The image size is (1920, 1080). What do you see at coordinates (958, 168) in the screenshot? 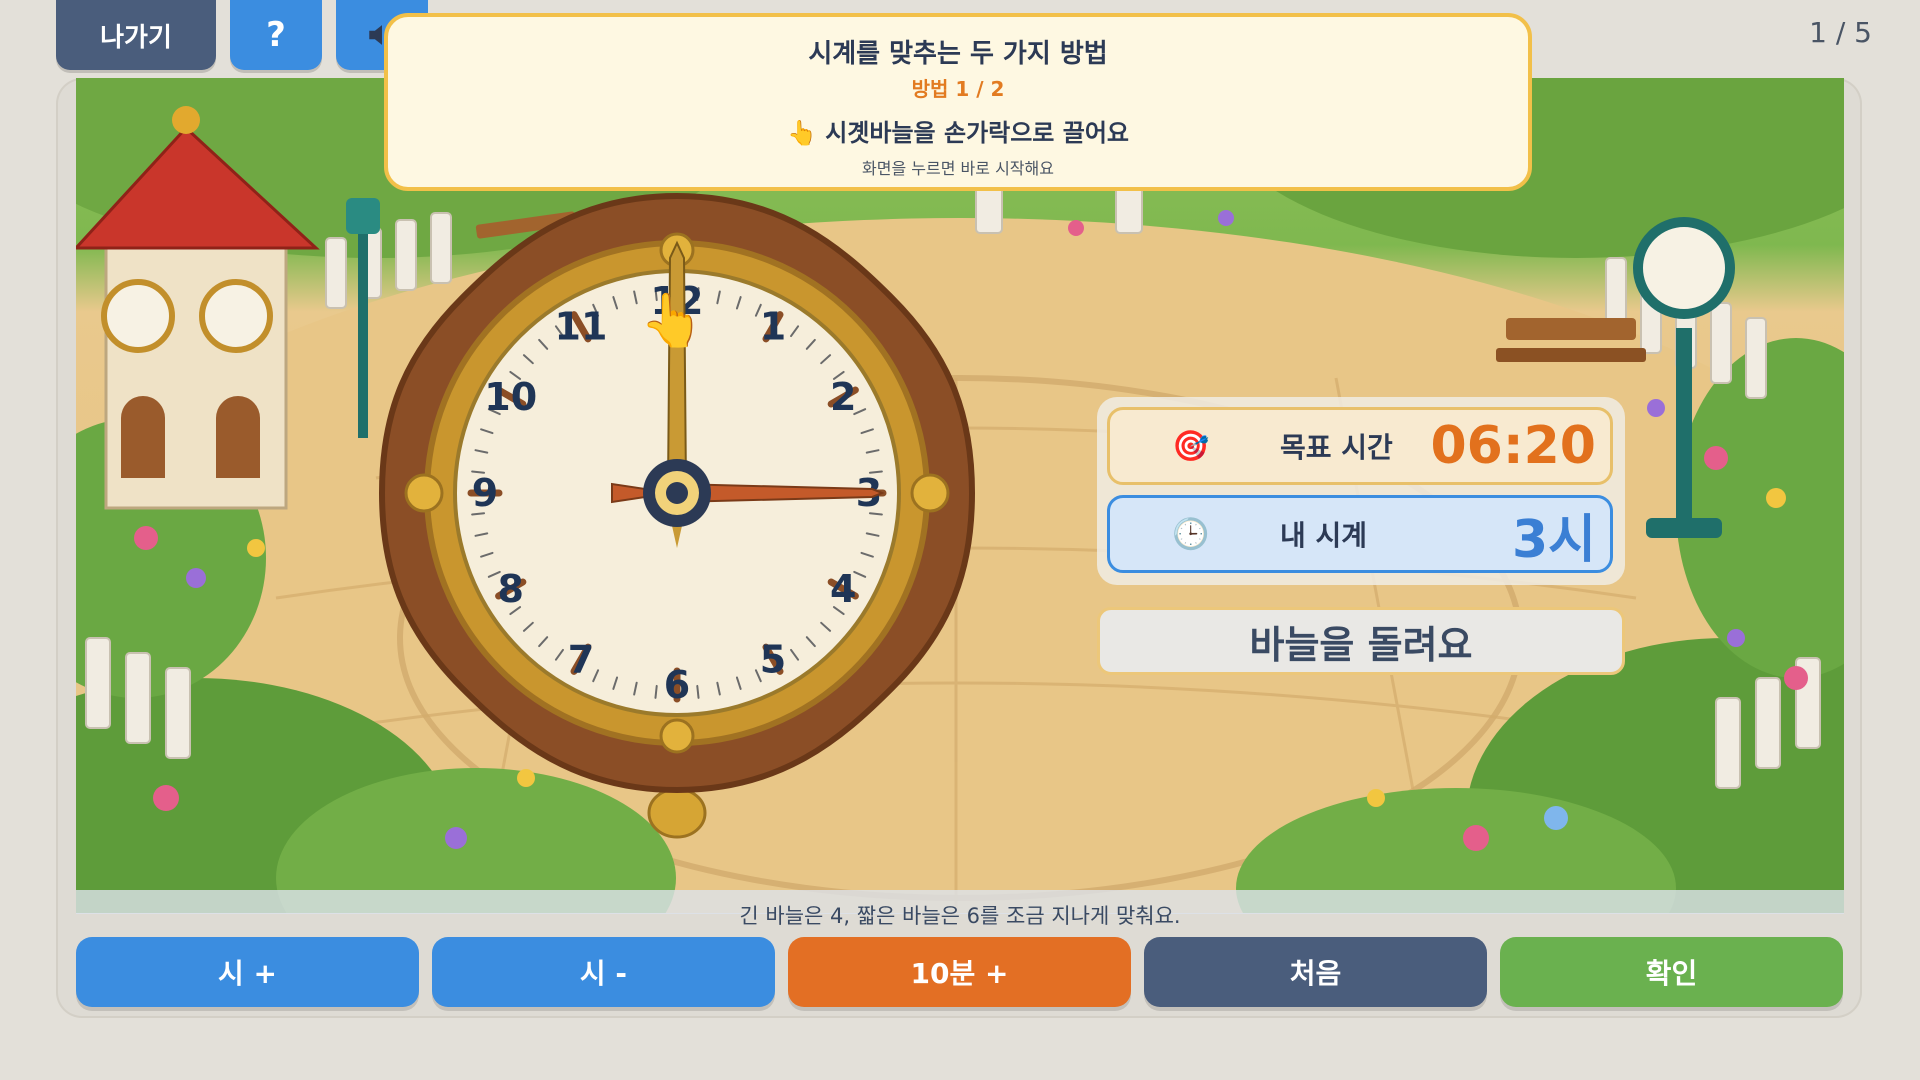
I see `toast-subtext: 화면을 누르면 바로 시작해요` at bounding box center [958, 168].